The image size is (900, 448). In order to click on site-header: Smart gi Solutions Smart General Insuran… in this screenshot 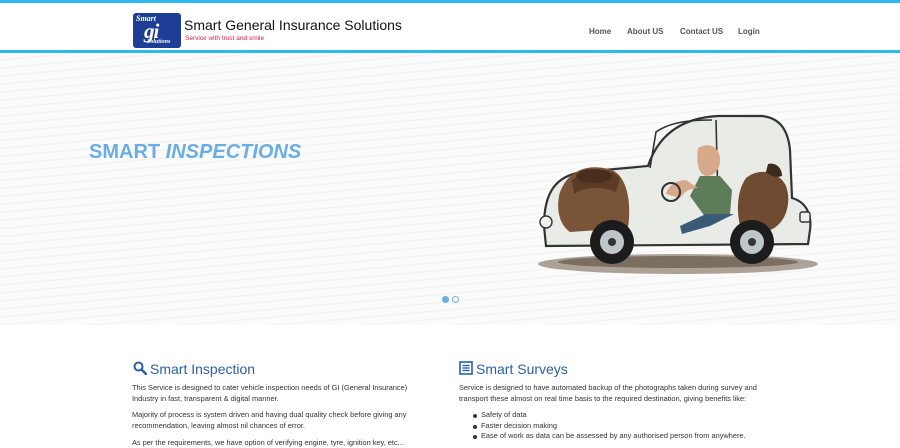, I will do `click(450, 27)`.